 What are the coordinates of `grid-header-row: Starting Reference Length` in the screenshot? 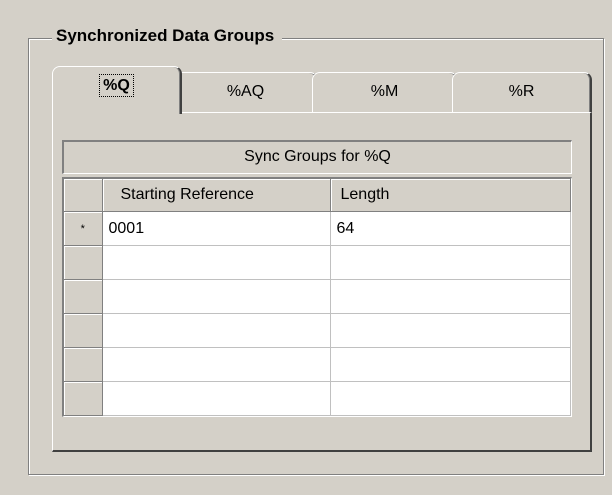 It's located at (317, 195).